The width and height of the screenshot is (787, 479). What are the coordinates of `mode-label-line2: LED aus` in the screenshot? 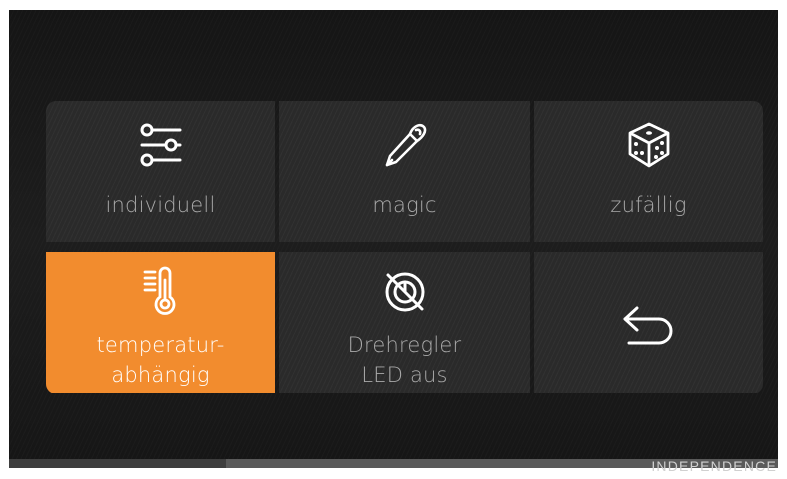 It's located at (404, 375).